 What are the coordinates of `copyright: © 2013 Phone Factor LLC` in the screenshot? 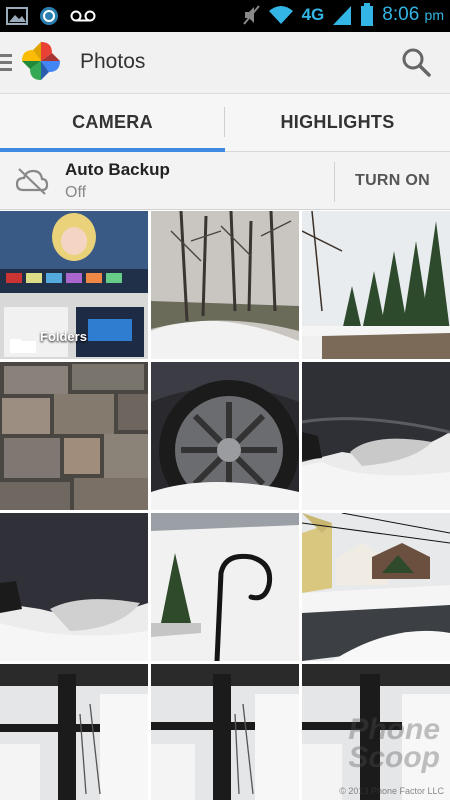 It's located at (391, 791).